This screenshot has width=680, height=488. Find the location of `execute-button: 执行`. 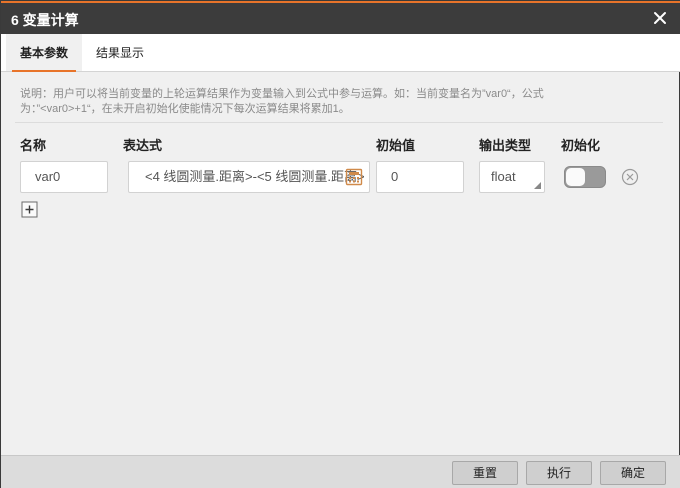

execute-button: 执行 is located at coordinates (559, 473).